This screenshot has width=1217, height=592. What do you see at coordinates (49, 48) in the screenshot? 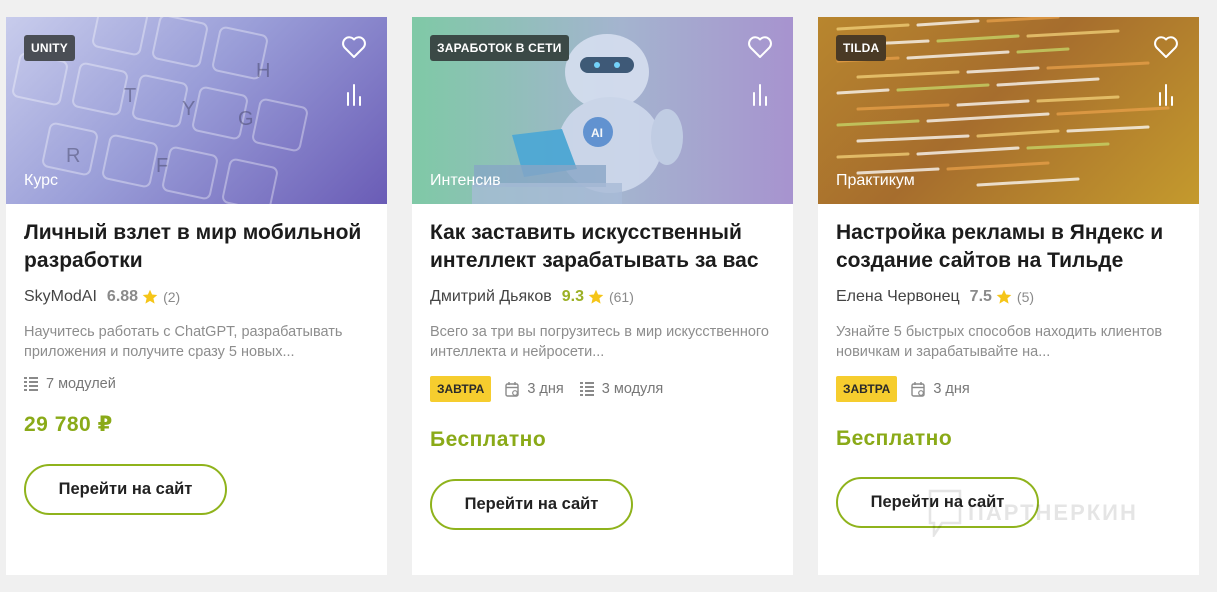
I see `category-badge: UNITY` at bounding box center [49, 48].